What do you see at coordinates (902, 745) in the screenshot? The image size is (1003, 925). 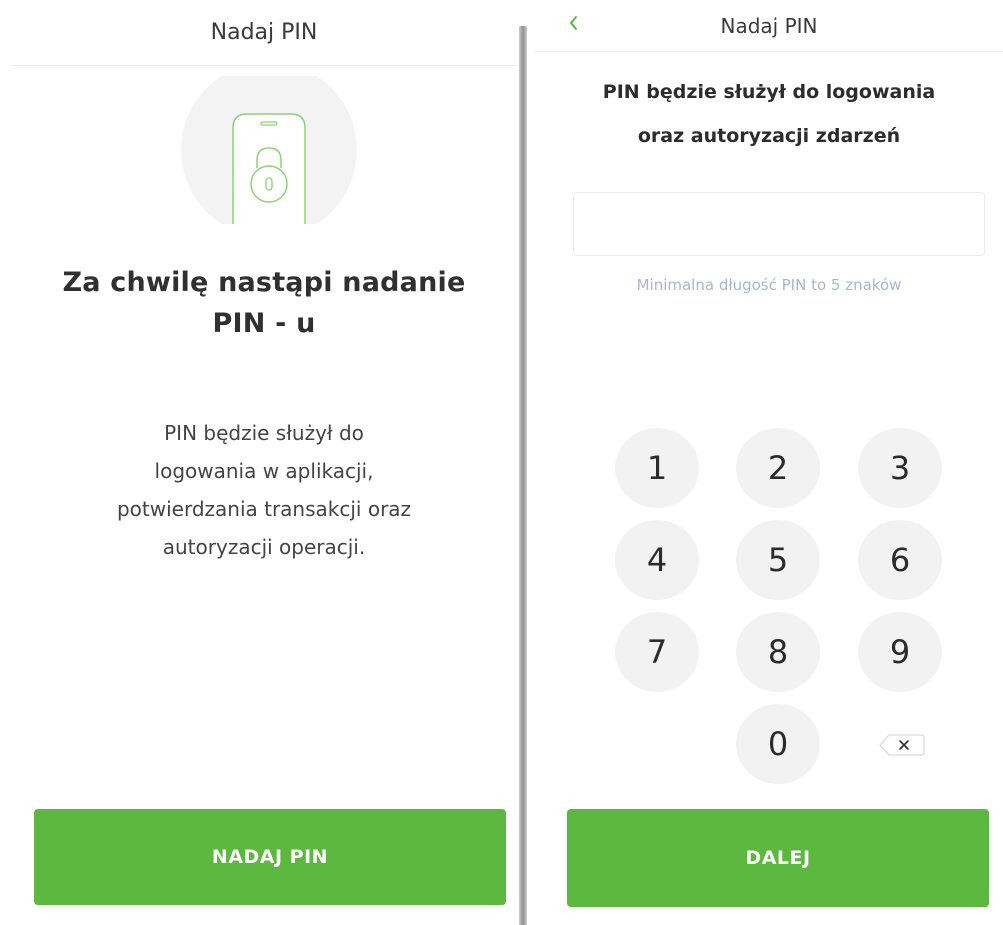 I see `backspace-icon` at bounding box center [902, 745].